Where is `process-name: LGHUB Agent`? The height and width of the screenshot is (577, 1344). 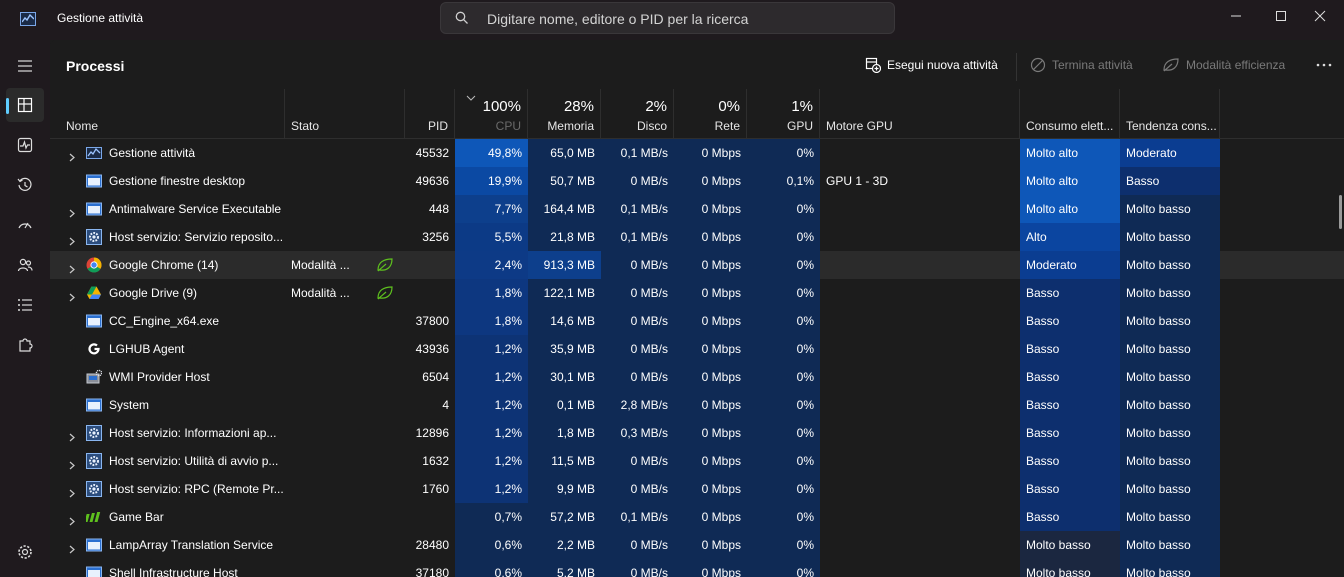
process-name: LGHUB Agent is located at coordinates (147, 349).